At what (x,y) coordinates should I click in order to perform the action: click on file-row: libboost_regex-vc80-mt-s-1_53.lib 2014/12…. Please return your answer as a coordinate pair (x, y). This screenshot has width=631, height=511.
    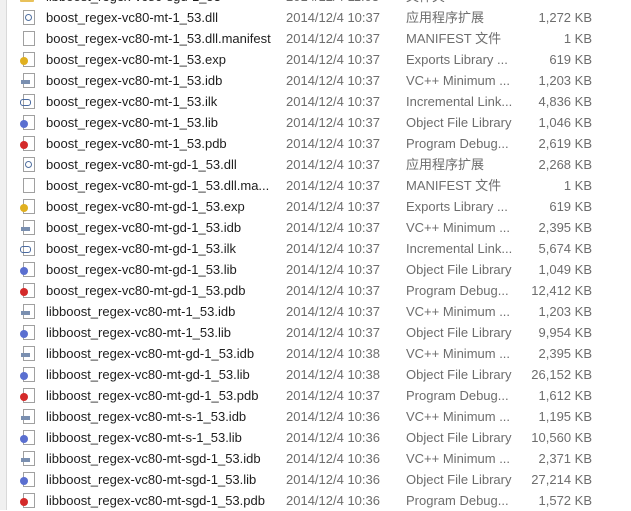
    Looking at the image, I should click on (315, 437).